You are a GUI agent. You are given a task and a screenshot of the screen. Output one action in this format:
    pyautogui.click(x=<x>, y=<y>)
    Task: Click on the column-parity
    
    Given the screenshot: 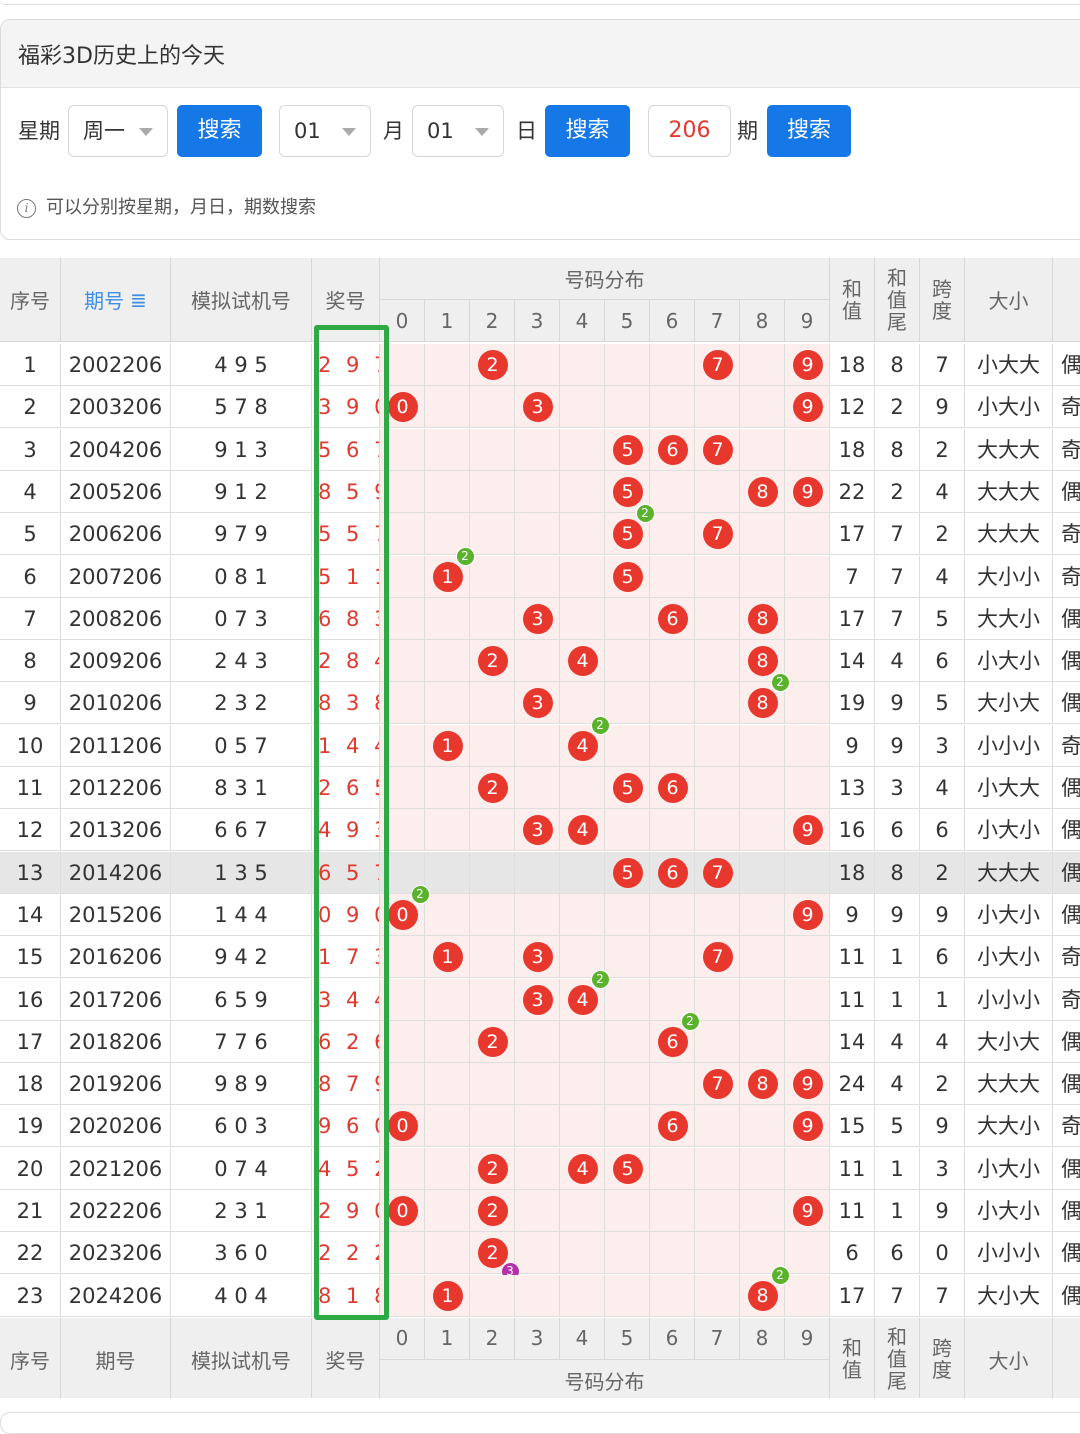 What is the action you would take?
    pyautogui.click(x=1066, y=300)
    